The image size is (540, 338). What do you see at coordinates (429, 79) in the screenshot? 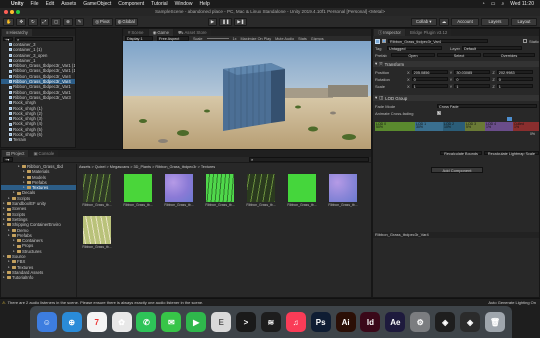
I see `transform-x-field: 0` at bounding box center [429, 79].